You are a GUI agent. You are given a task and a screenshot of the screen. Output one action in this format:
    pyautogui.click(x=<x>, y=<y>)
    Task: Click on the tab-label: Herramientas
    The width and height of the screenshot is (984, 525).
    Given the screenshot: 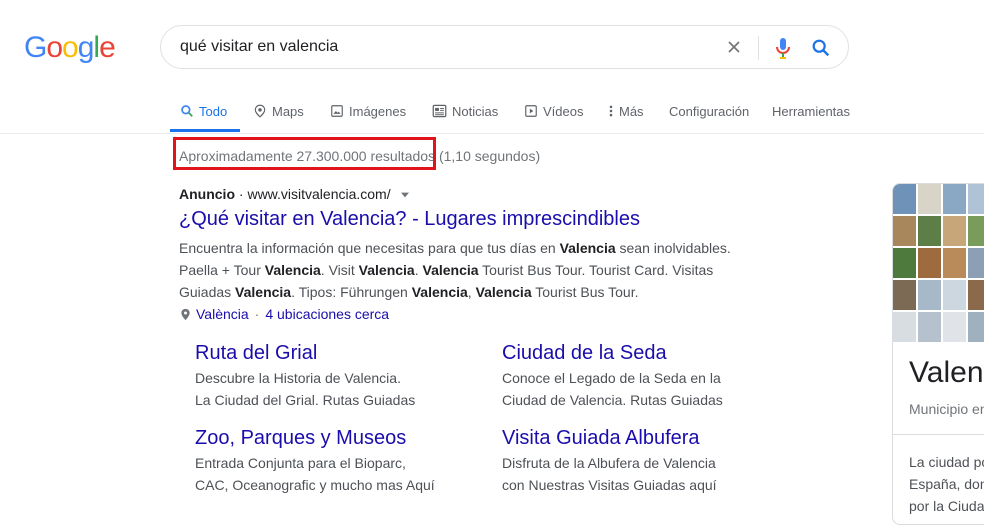 What is the action you would take?
    pyautogui.click(x=811, y=111)
    